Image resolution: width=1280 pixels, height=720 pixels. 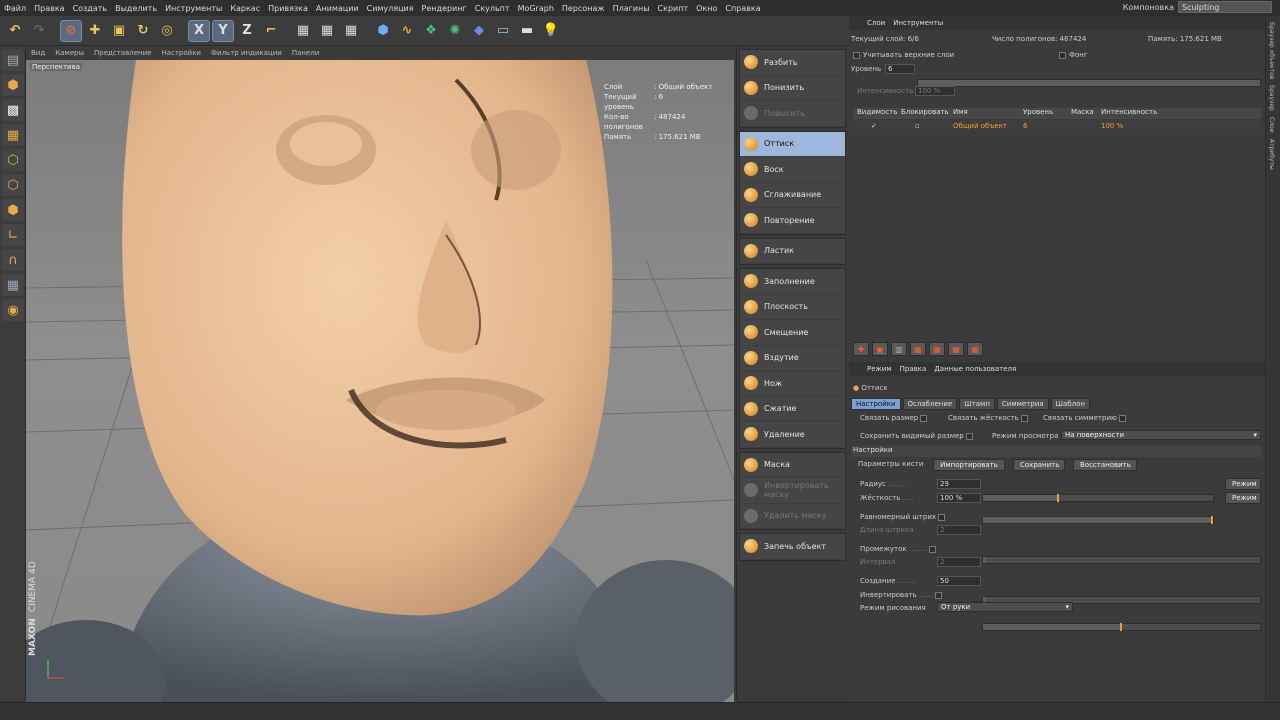 What do you see at coordinates (390, 8) in the screenshot?
I see `menu-item: Симуляция` at bounding box center [390, 8].